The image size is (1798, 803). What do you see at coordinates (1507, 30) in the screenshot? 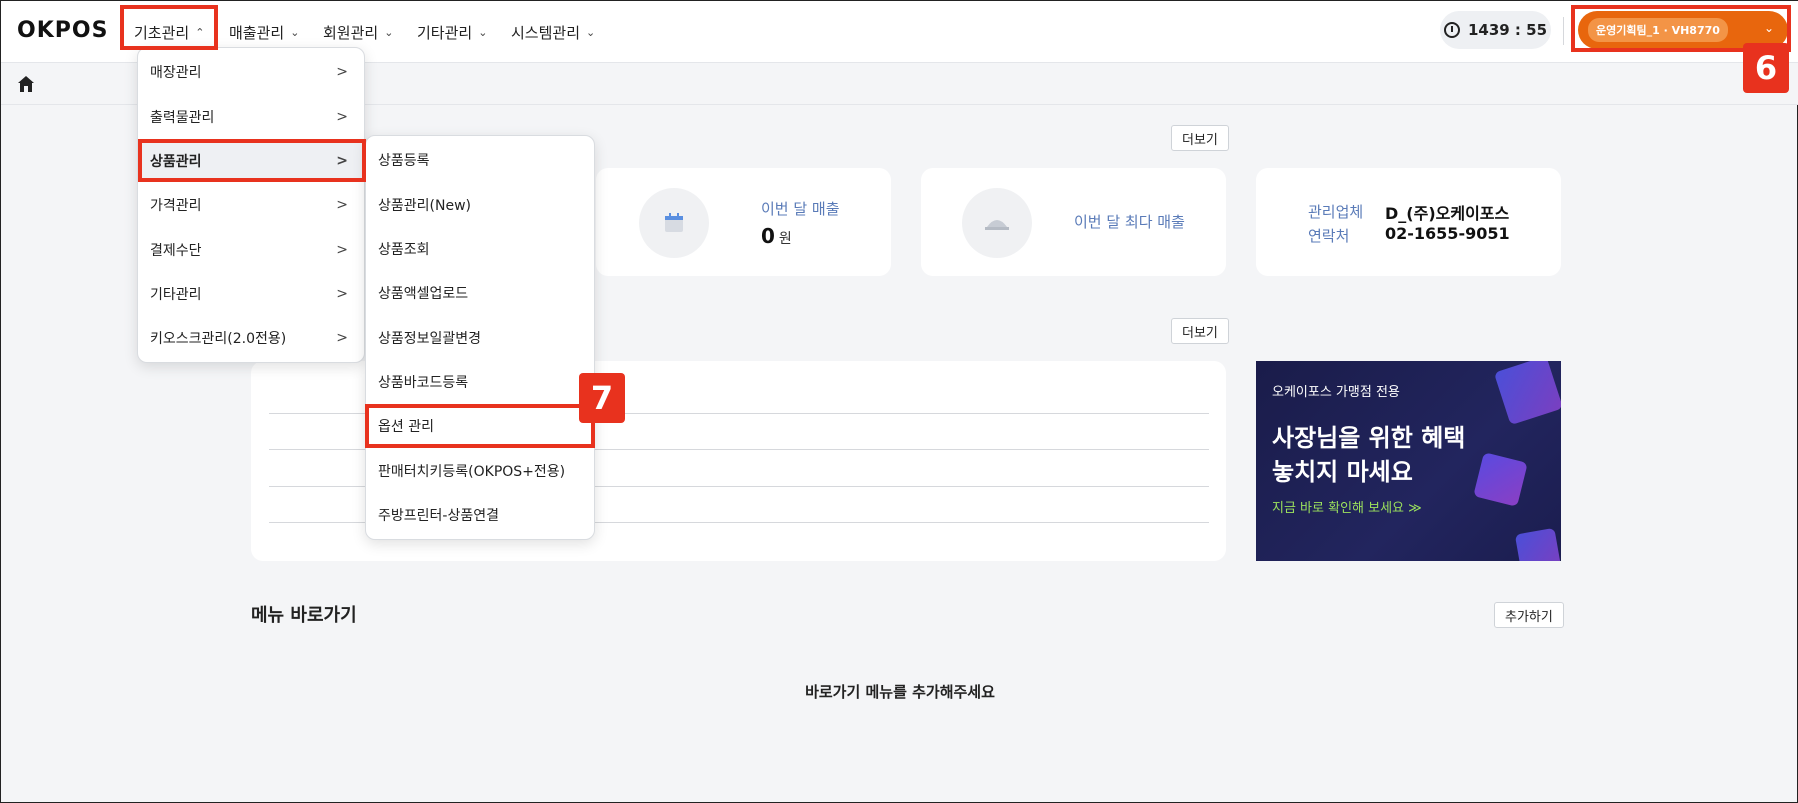
I see `timer-value: 1439 : 55` at bounding box center [1507, 30].